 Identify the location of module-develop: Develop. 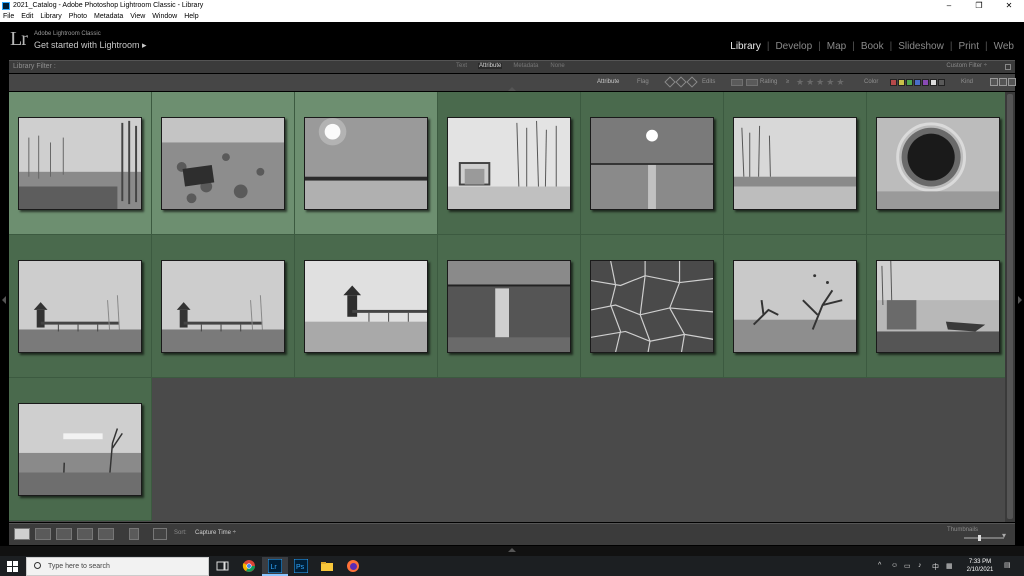
(793, 46).